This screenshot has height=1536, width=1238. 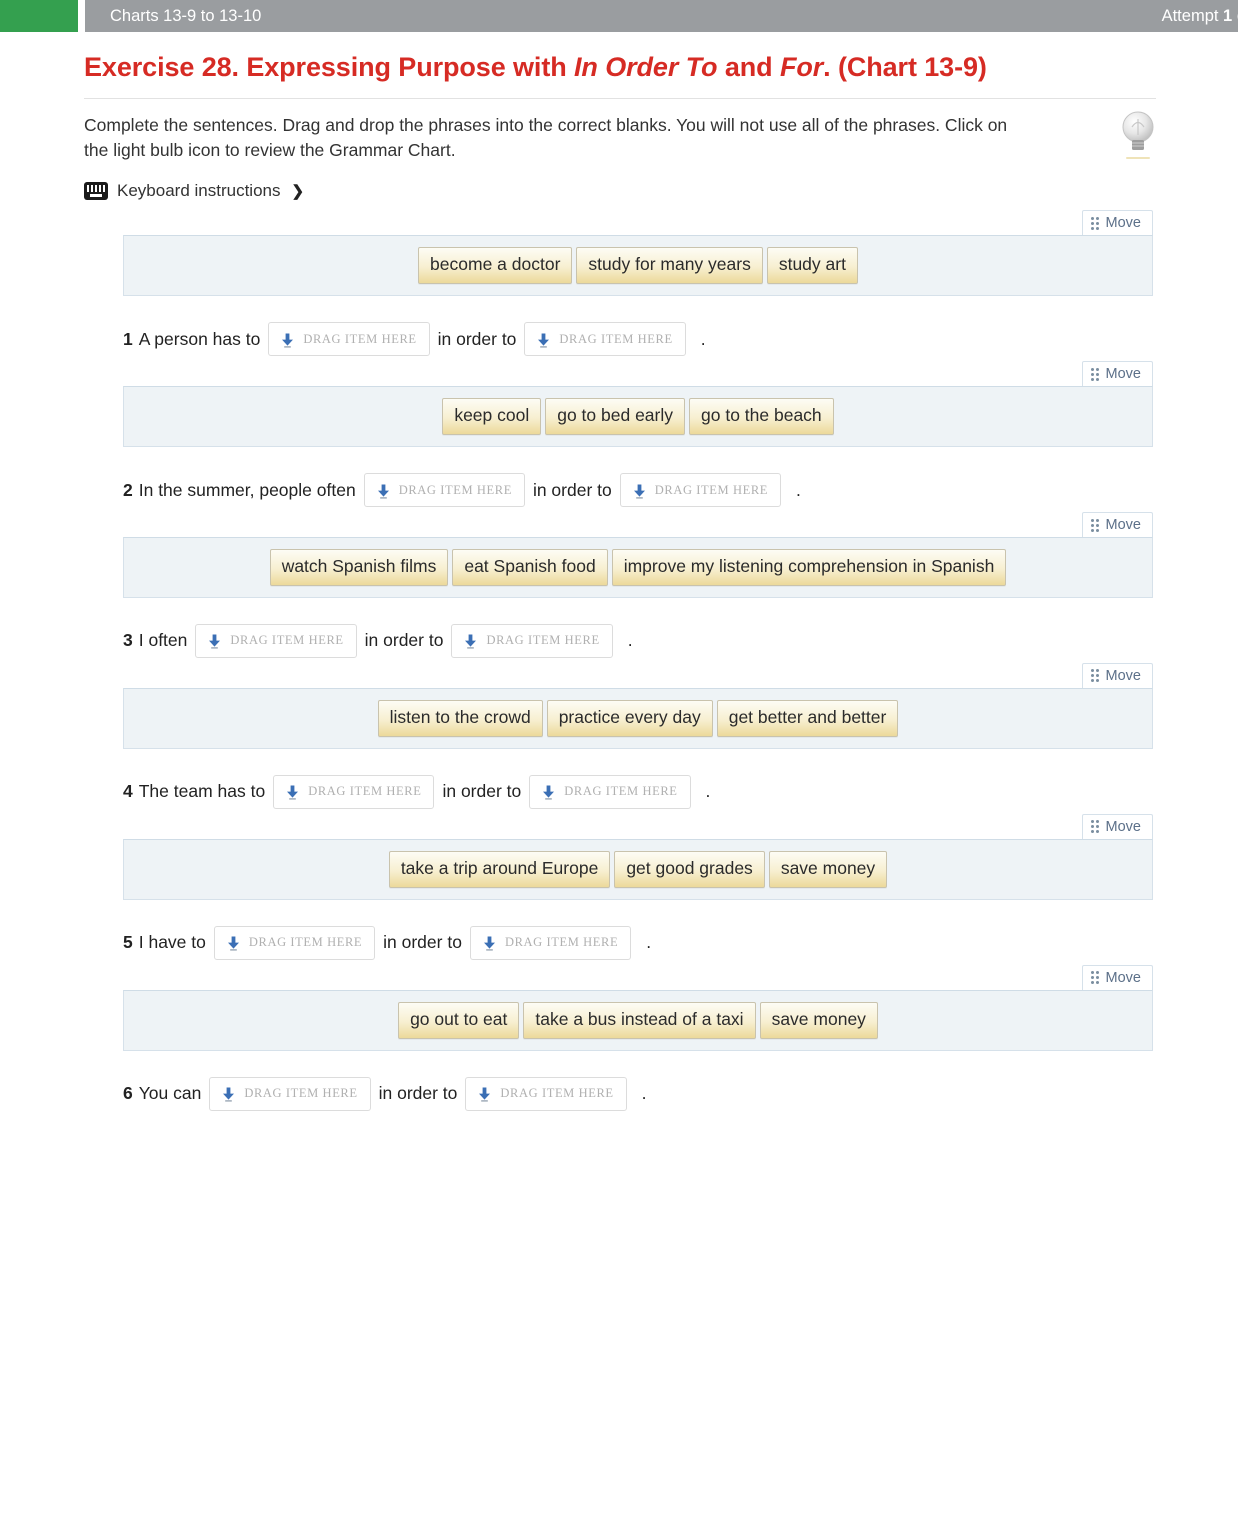 I want to click on phrase-chip: study for many years, so click(x=669, y=266).